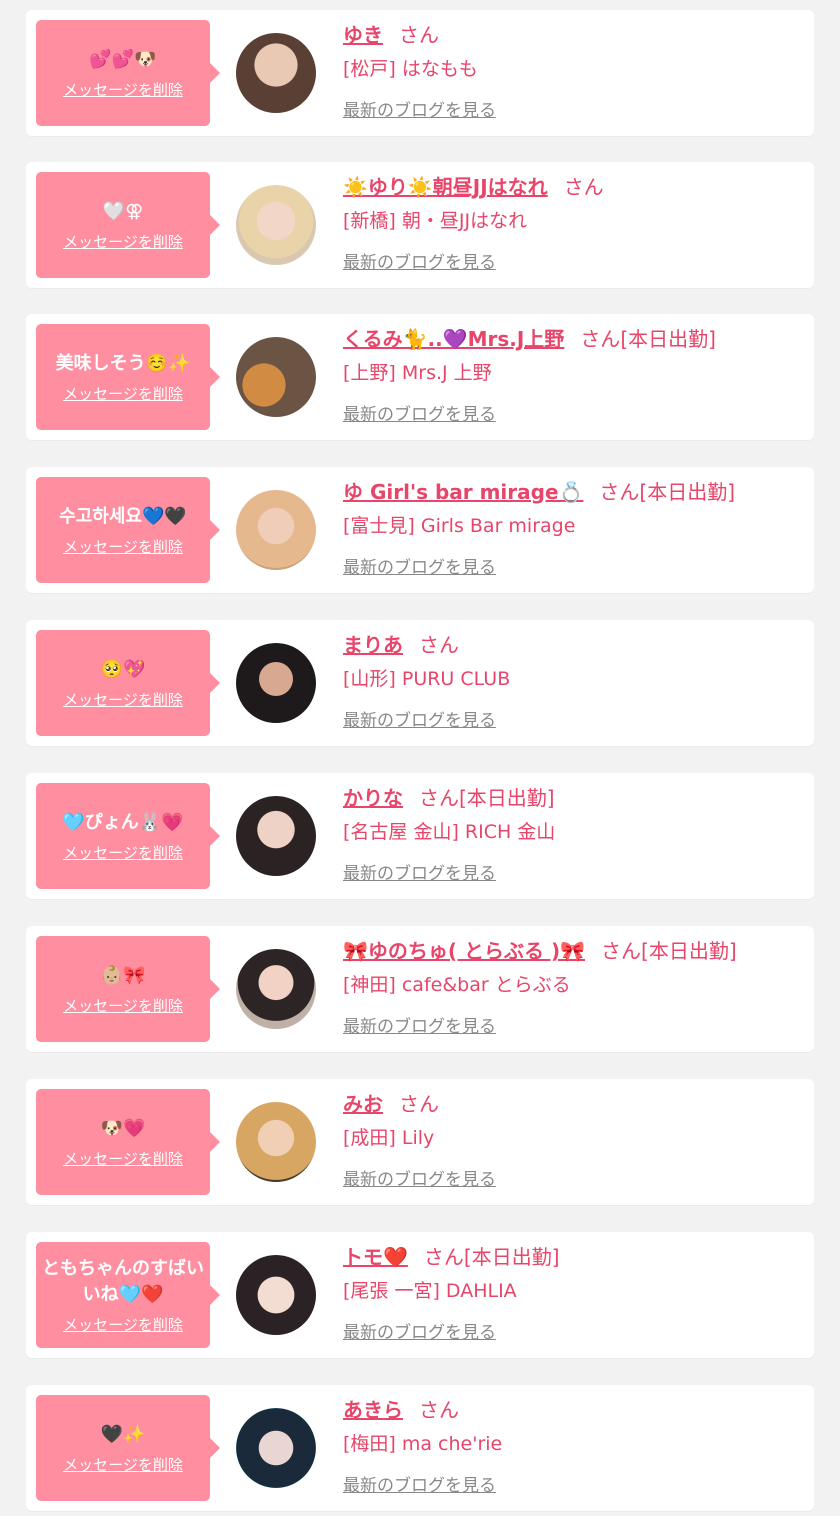 Image resolution: width=840 pixels, height=1516 pixels. What do you see at coordinates (573, 35) in the screenshot?
I see `name-line: ゆき さん` at bounding box center [573, 35].